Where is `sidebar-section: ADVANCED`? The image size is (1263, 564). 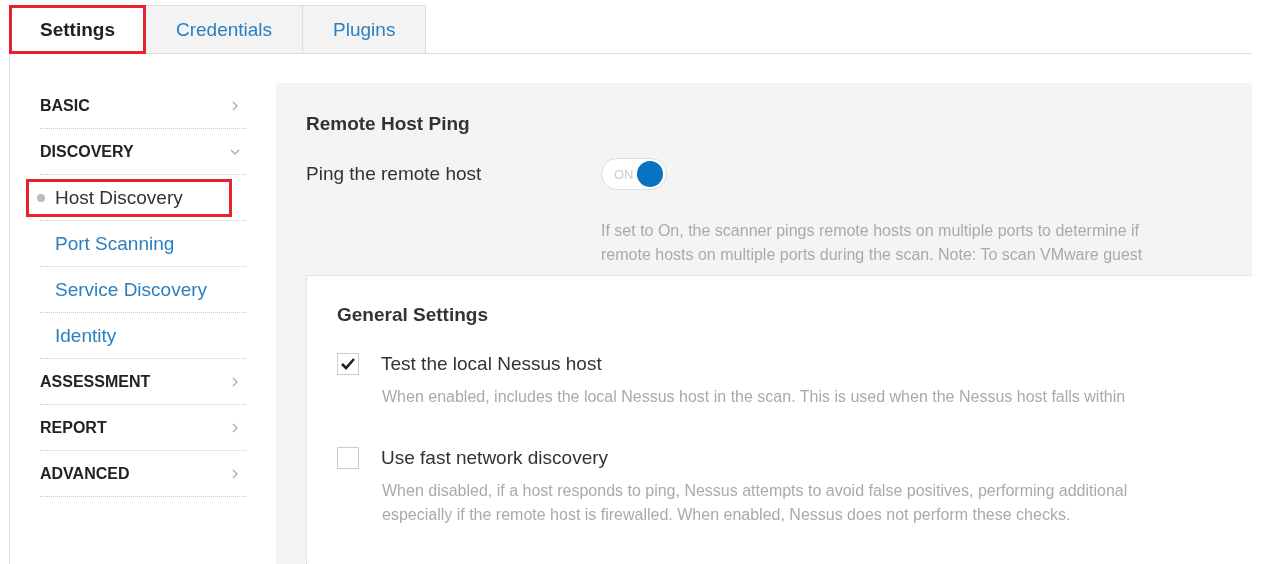 sidebar-section: ADVANCED is located at coordinates (143, 474).